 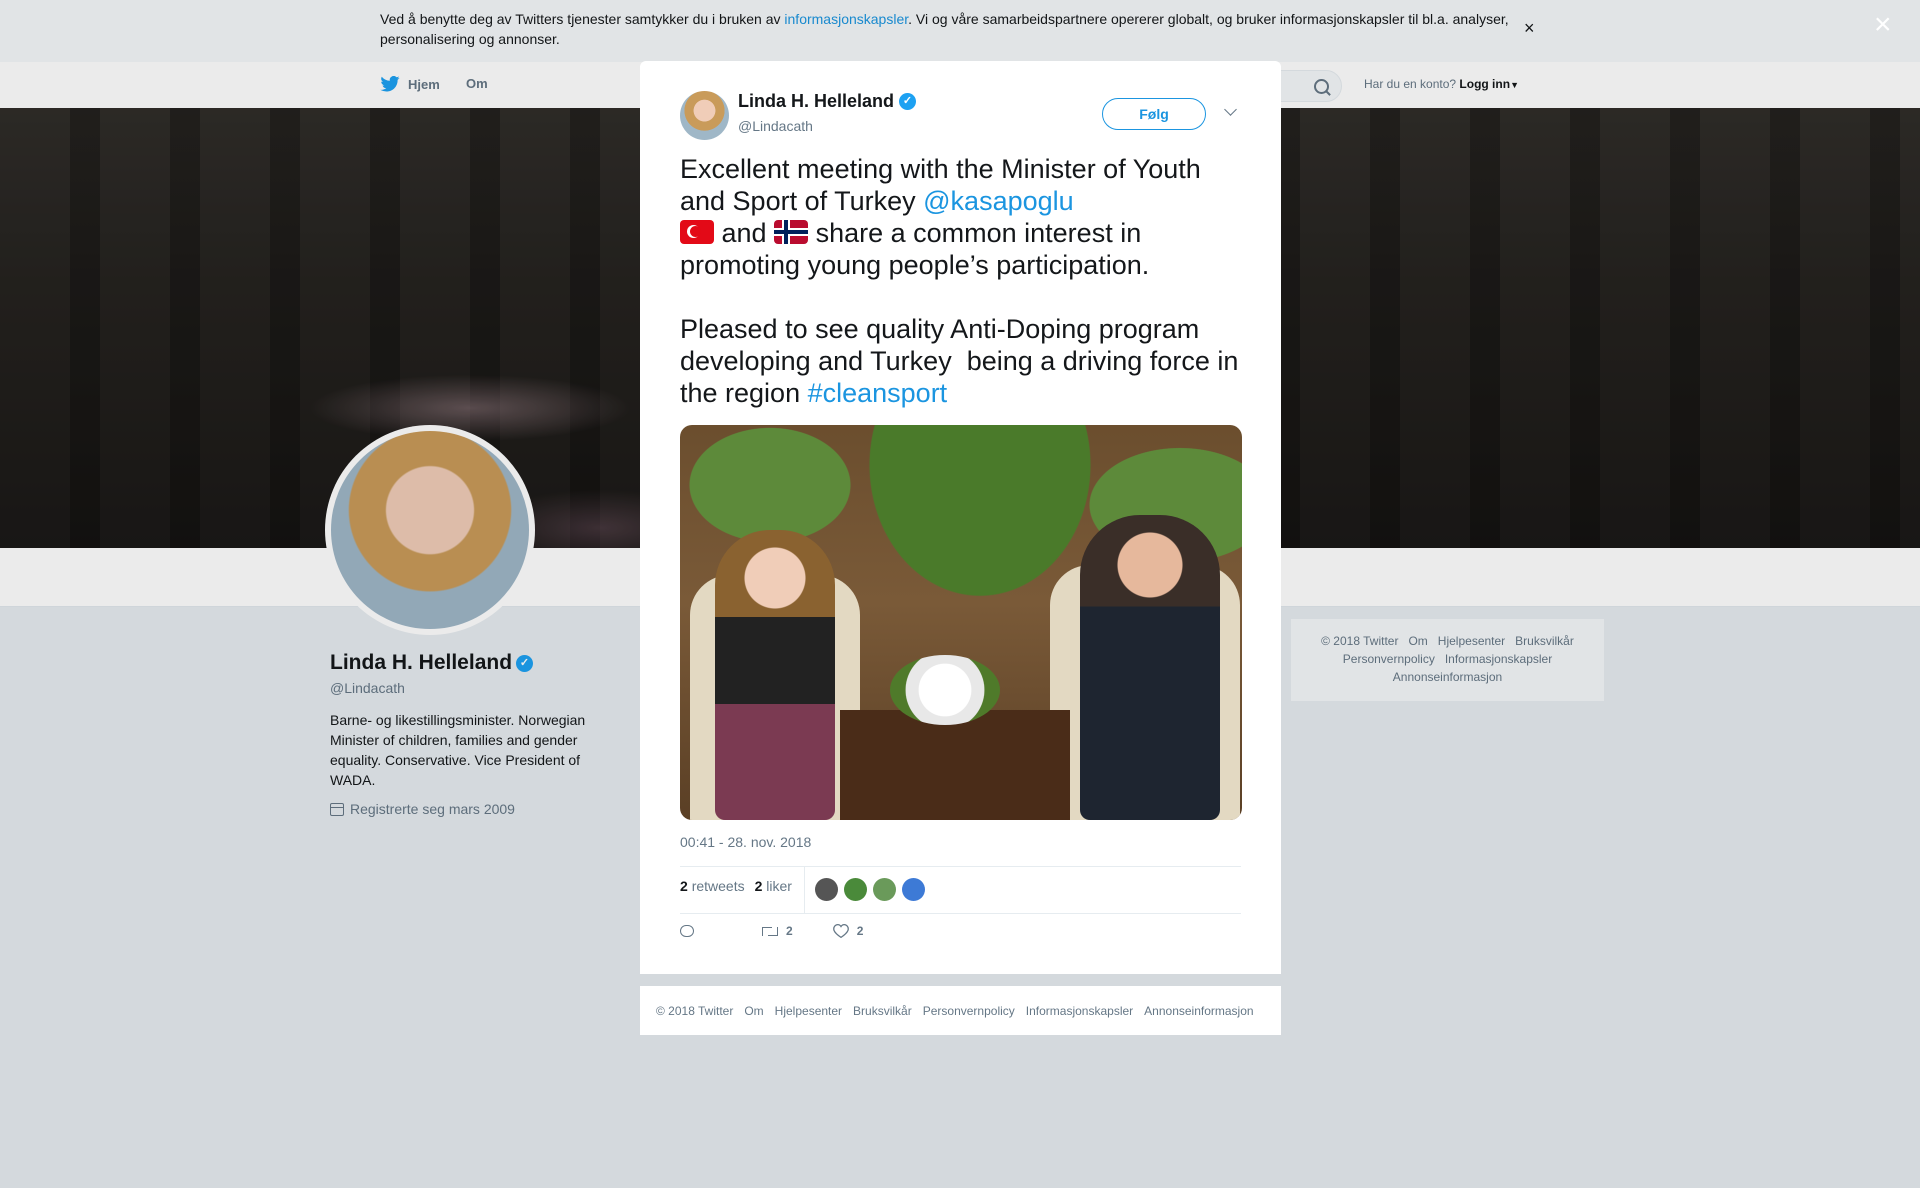 I want to click on tweet-author-name-text: Linda H. Helleland, so click(x=816, y=101).